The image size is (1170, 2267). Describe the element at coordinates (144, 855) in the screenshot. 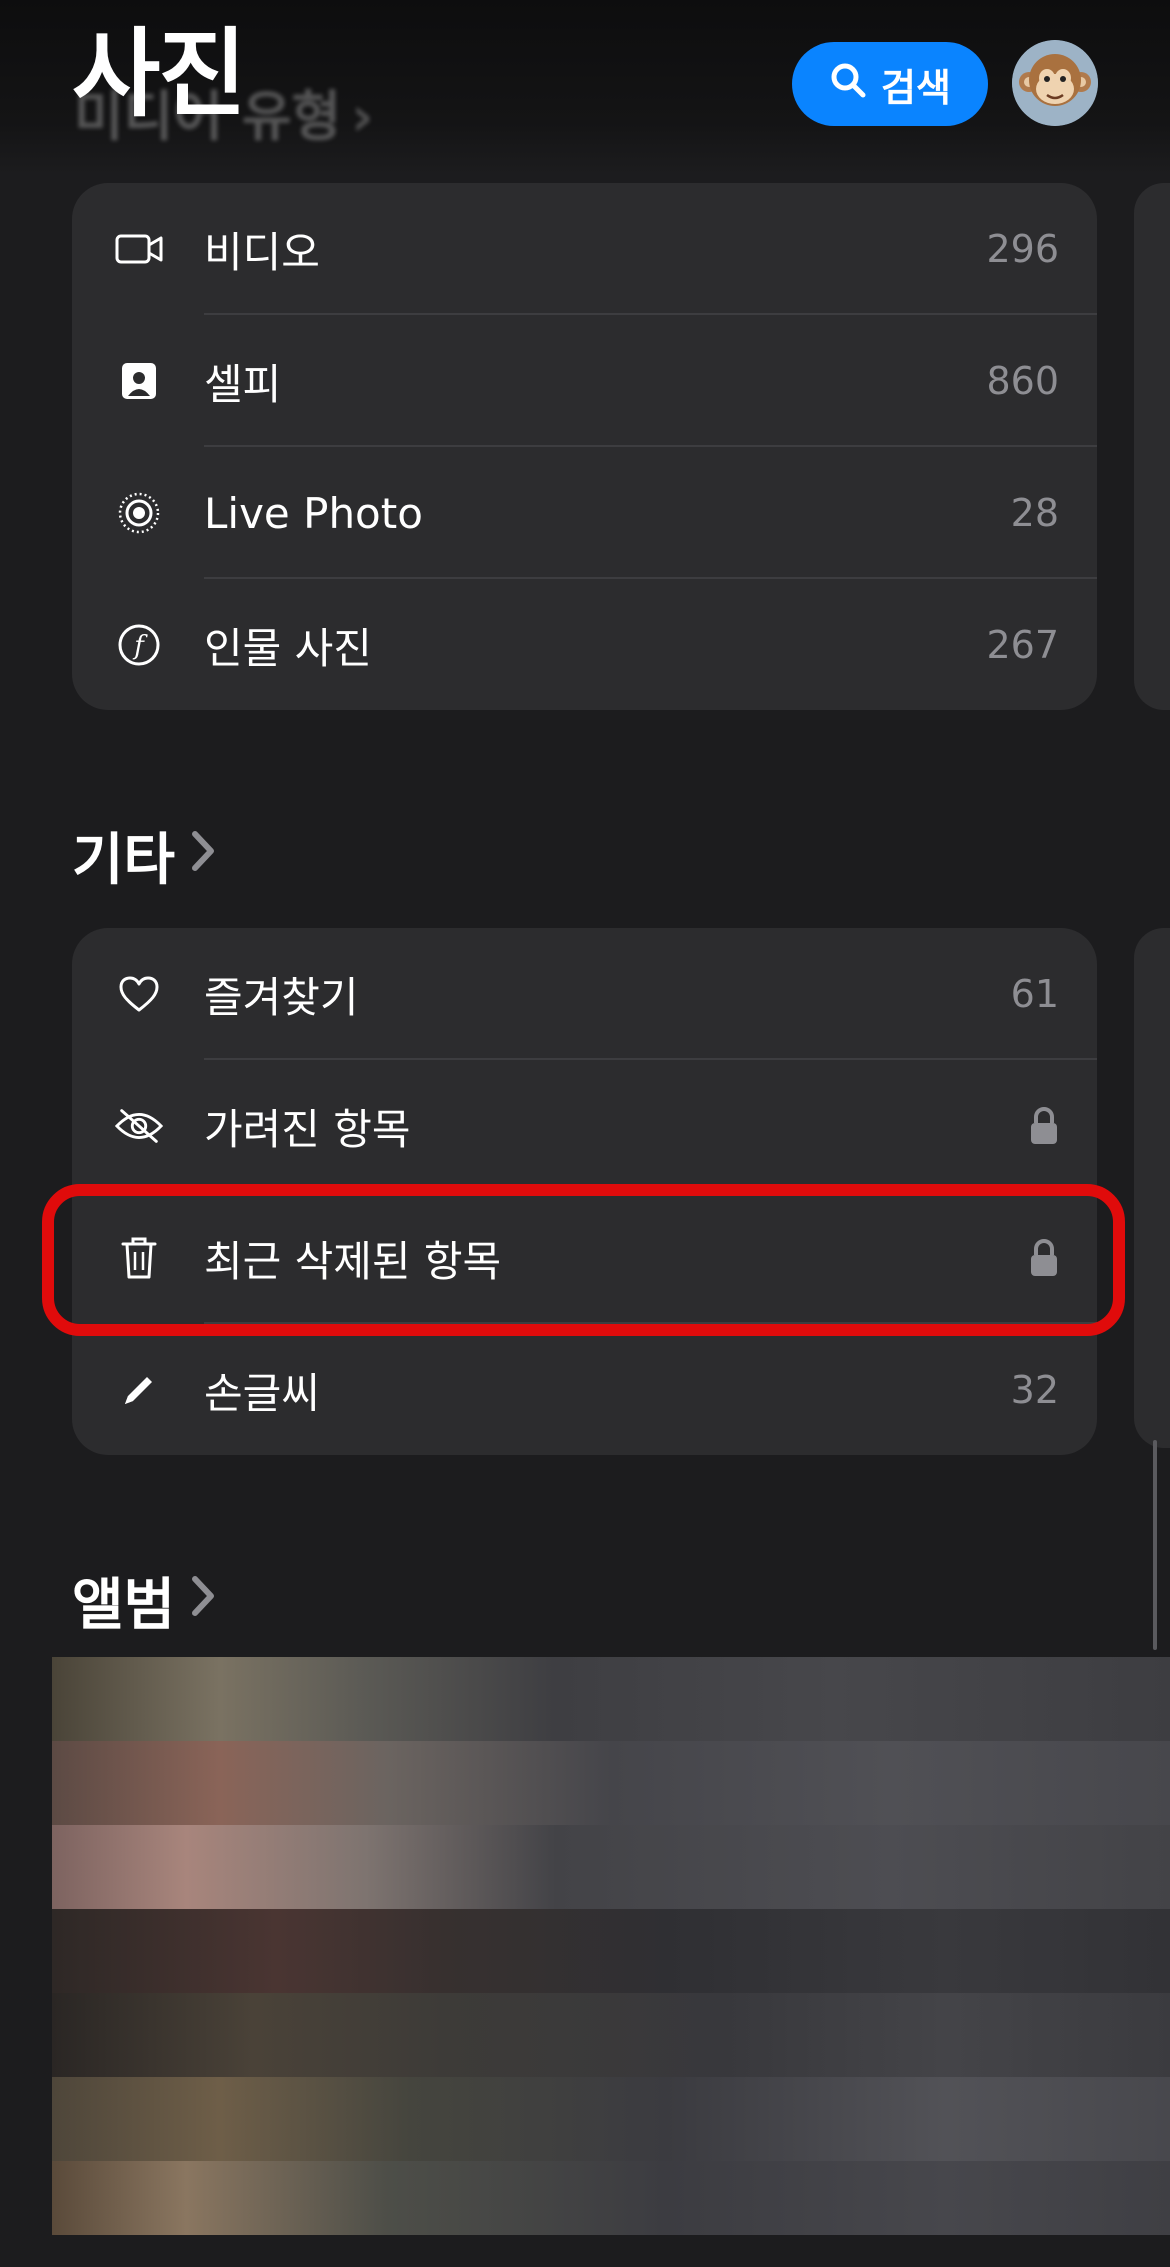

I see `section-title-other: 기타` at that location.